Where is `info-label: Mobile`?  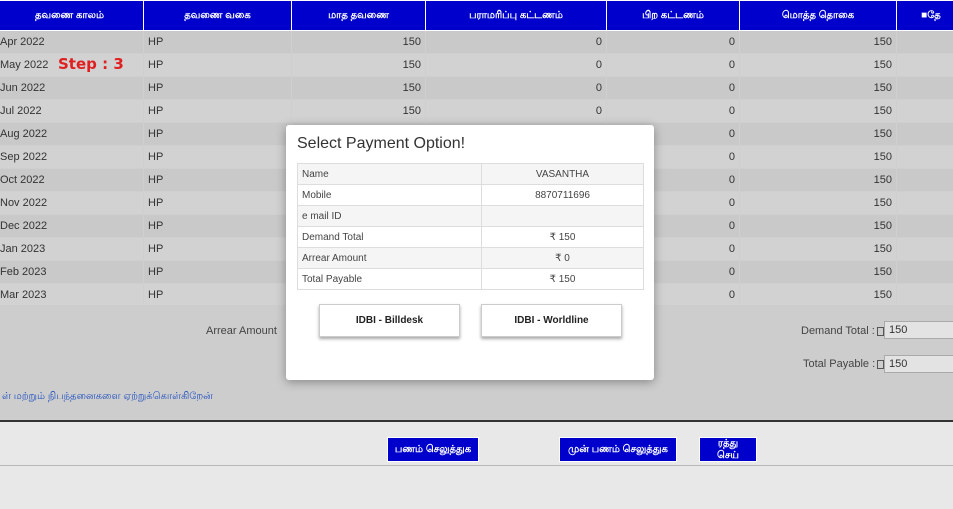 info-label: Mobile is located at coordinates (389, 195).